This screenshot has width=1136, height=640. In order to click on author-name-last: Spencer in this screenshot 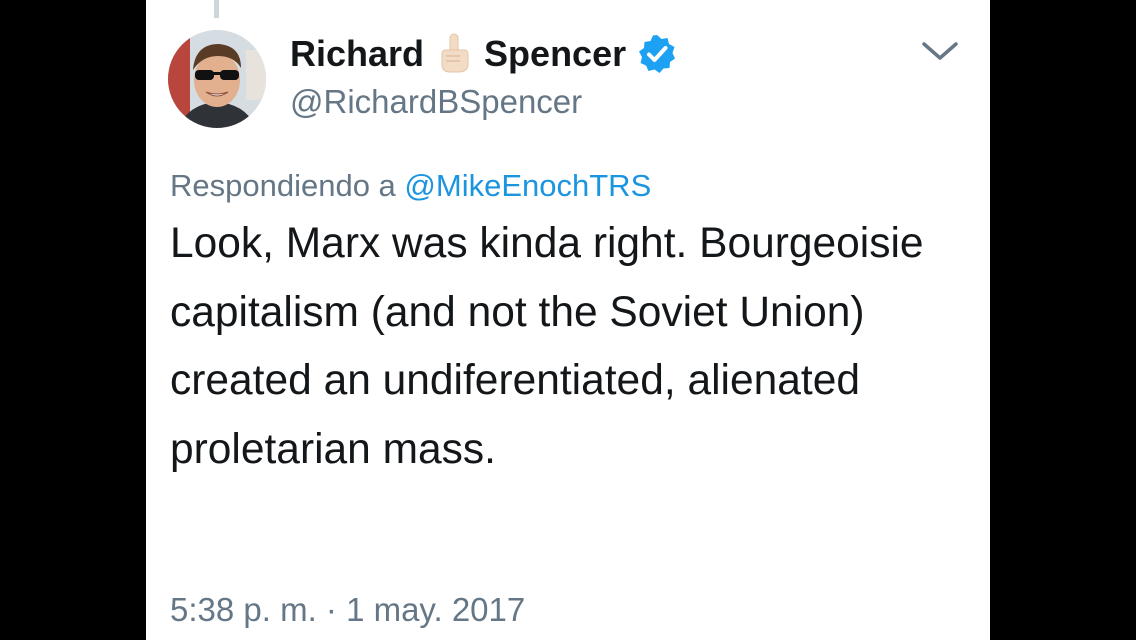, I will do `click(555, 54)`.